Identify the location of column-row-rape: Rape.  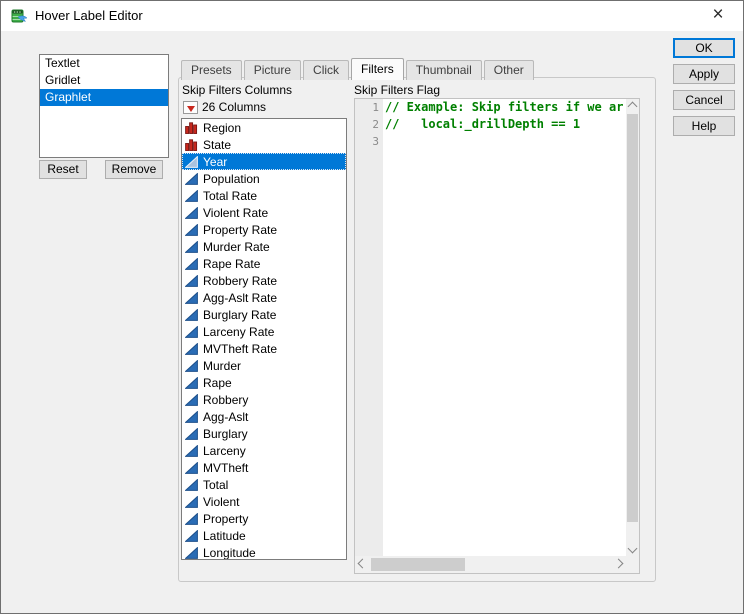
(264, 382).